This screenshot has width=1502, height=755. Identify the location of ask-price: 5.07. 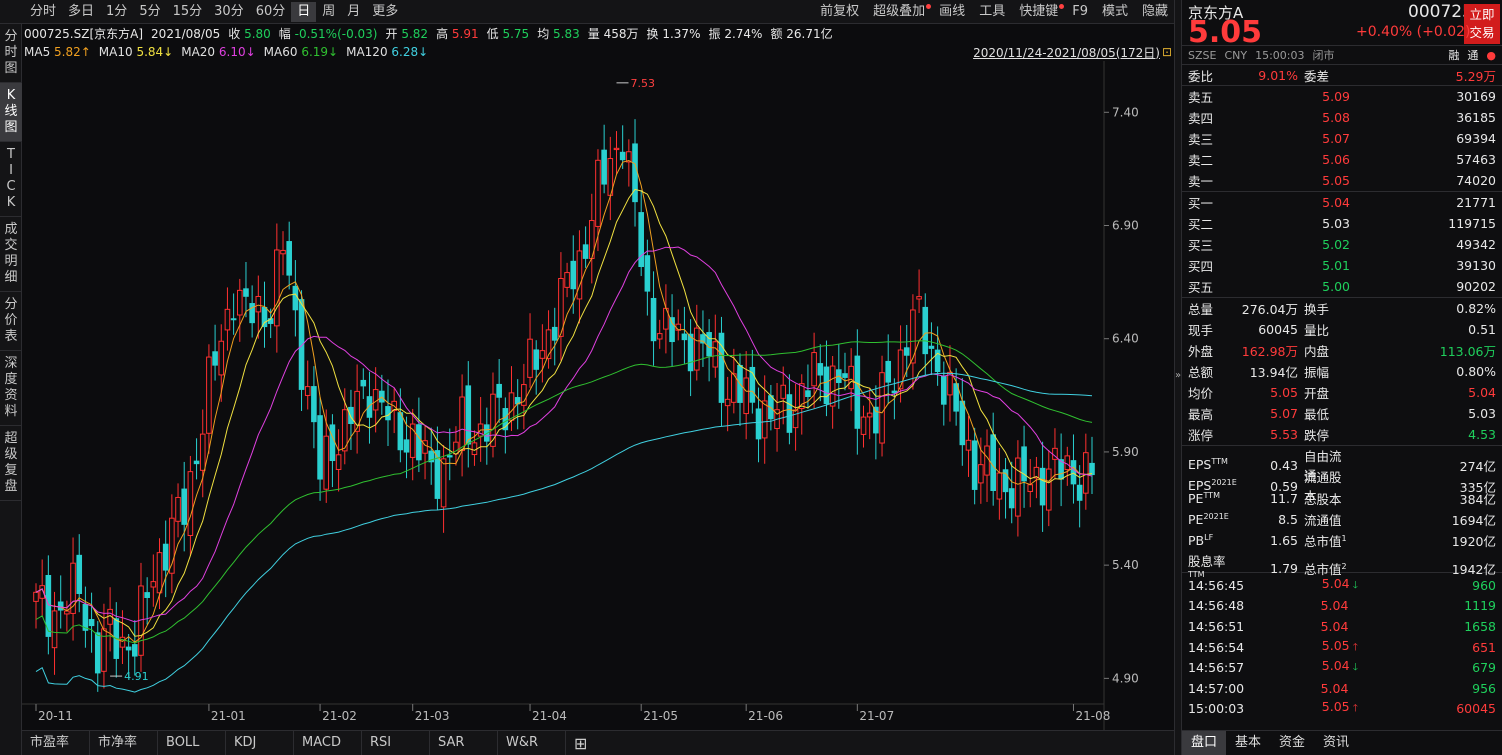
(1336, 138).